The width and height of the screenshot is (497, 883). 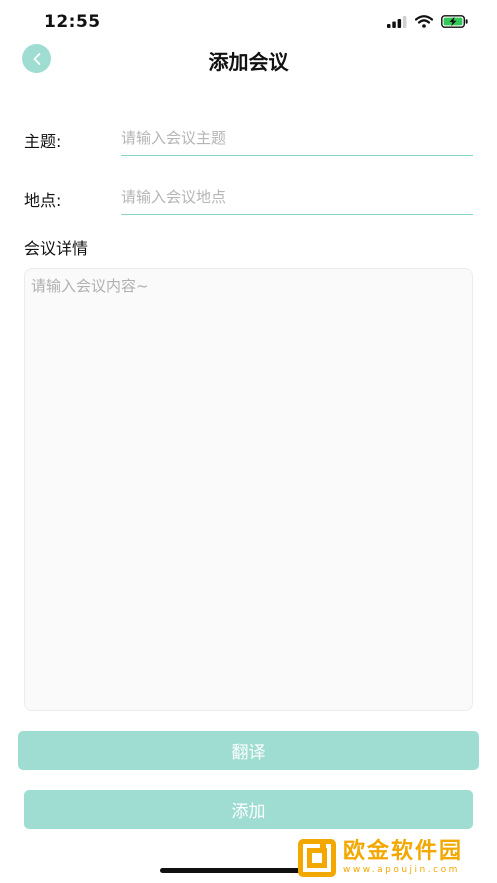 I want to click on nav-bar: 添加会议, so click(x=248, y=60).